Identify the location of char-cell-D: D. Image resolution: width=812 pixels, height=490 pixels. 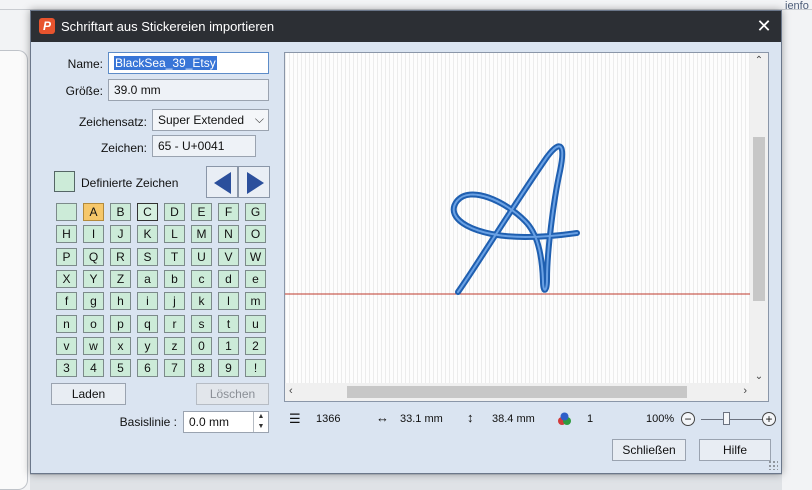
(174, 212).